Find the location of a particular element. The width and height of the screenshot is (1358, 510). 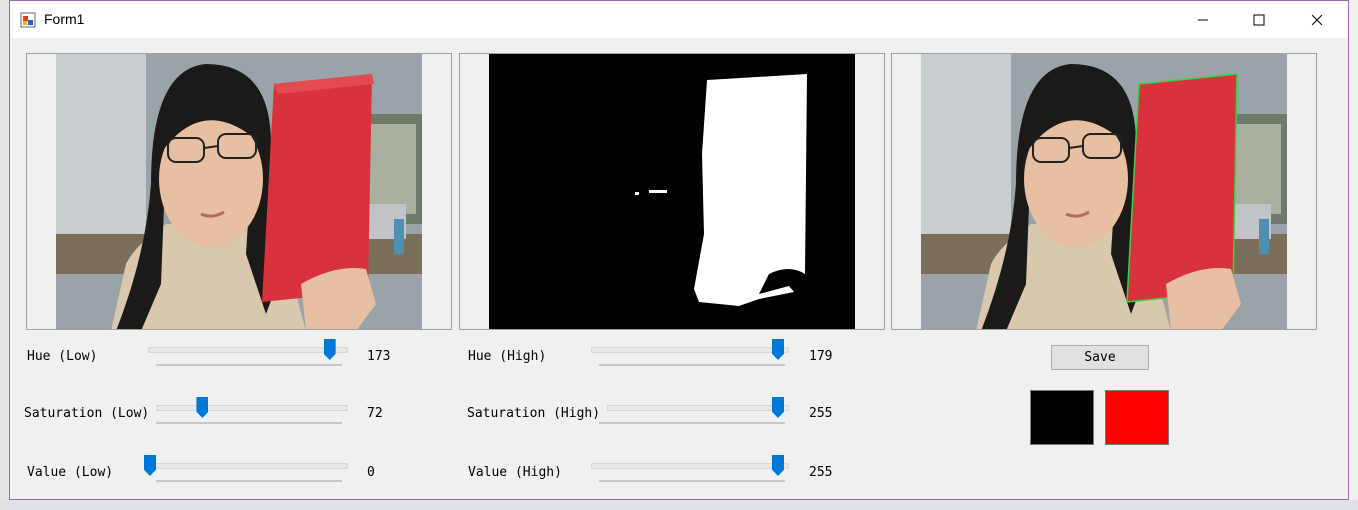

hue-low-label: Hue (Low) is located at coordinates (62, 356).